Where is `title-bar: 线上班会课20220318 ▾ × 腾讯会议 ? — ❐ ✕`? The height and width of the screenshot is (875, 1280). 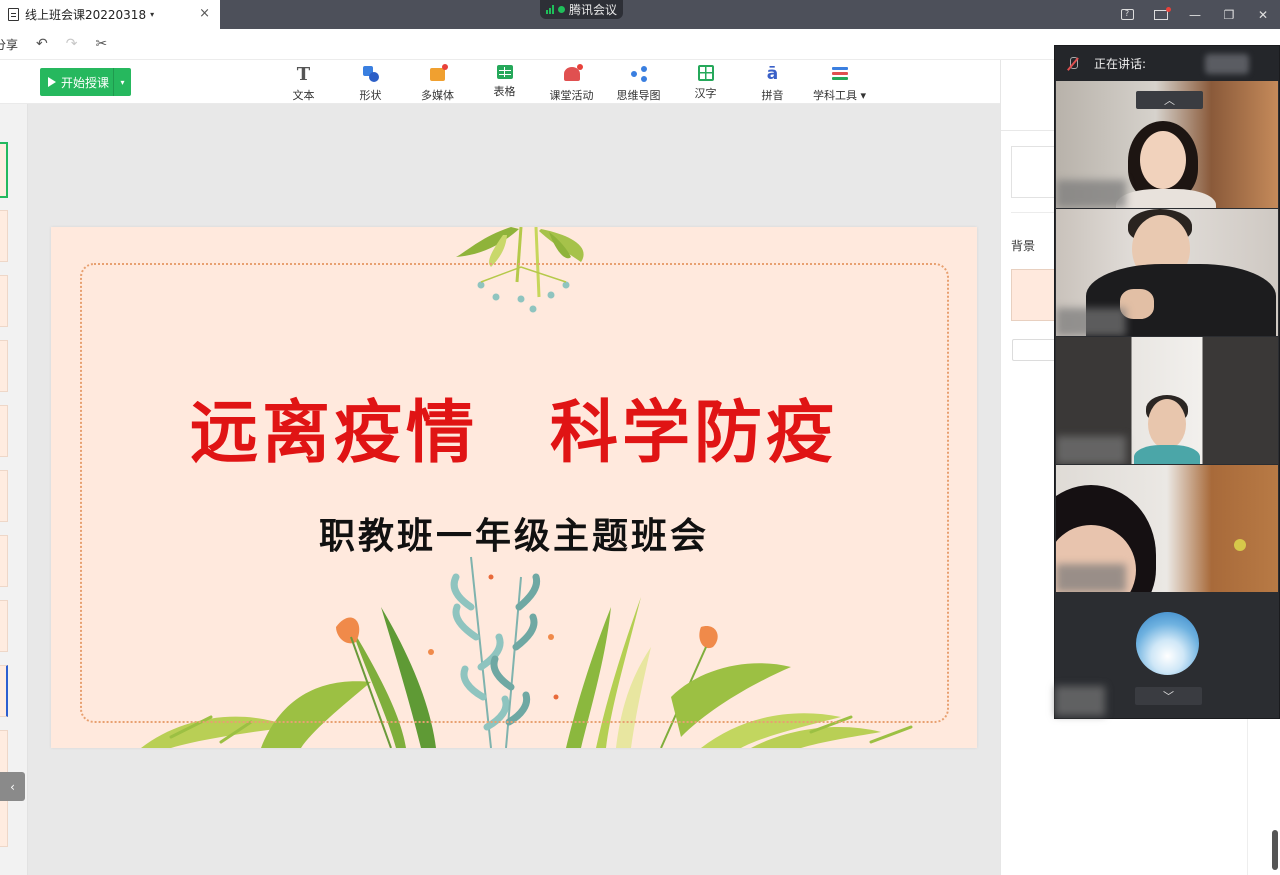
title-bar: 线上班会课20220318 ▾ × 腾讯会议 ? — ❐ ✕ is located at coordinates (640, 14).